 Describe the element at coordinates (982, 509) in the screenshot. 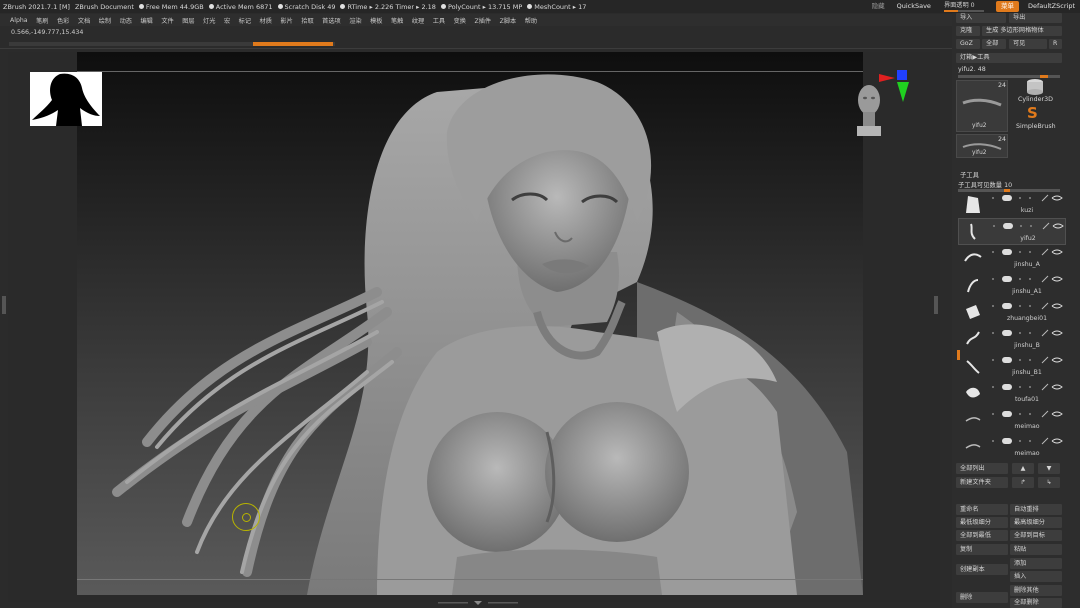

I see `rename-button: 重命名` at that location.